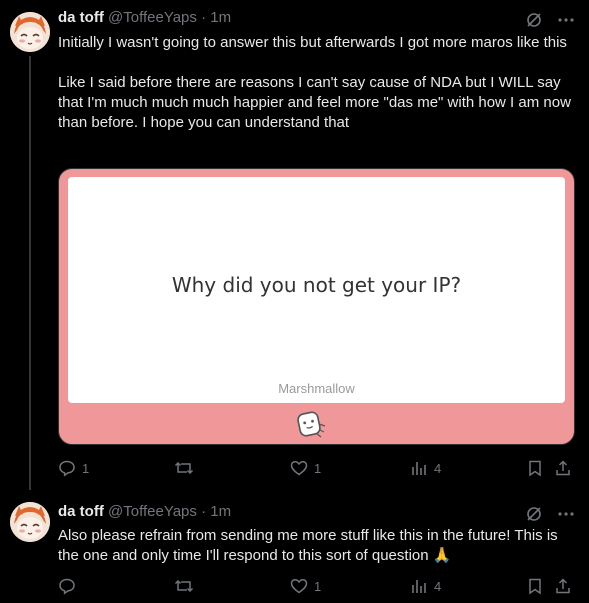  Describe the element at coordinates (311, 424) in the screenshot. I see `marshmallow-mascot-icon` at that location.